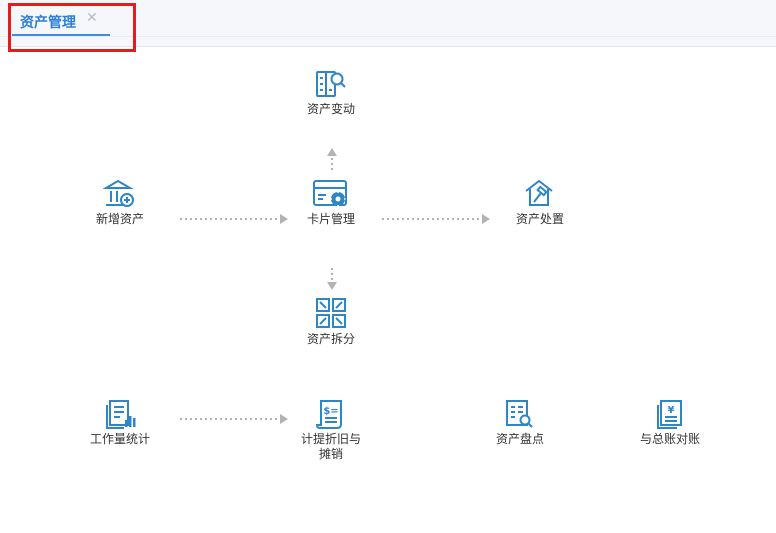 This screenshot has height=533, width=776. Describe the element at coordinates (669, 439) in the screenshot. I see `node-label: 与总账对账` at that location.